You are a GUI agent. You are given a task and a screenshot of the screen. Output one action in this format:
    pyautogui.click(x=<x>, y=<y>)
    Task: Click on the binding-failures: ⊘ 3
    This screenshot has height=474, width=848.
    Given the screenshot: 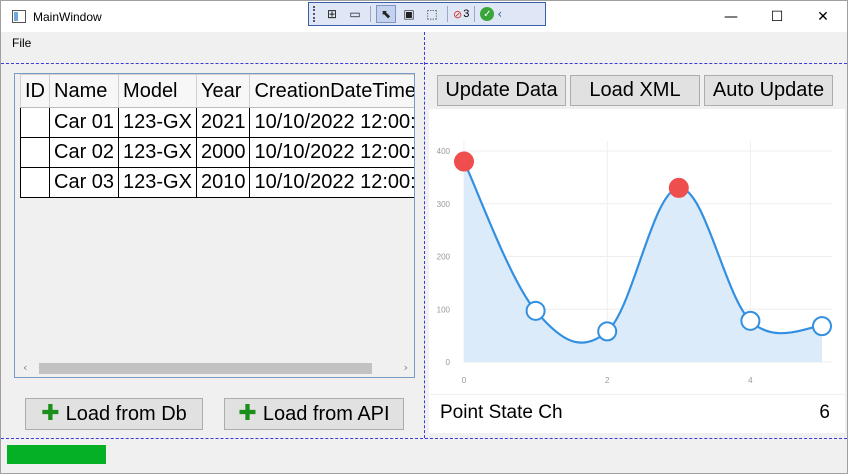 What is the action you would take?
    pyautogui.click(x=461, y=14)
    